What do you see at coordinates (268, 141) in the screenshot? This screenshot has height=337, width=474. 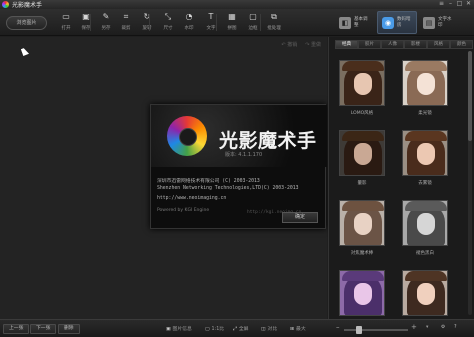 I see `about-product-name: 光影魔术手` at bounding box center [268, 141].